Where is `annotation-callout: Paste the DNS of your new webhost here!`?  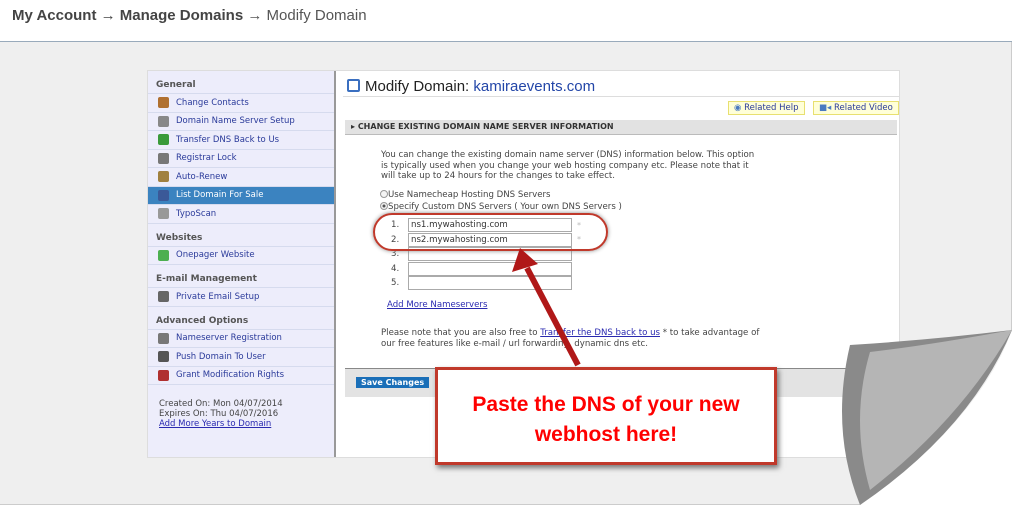 annotation-callout: Paste the DNS of your new webhost here! is located at coordinates (606, 416).